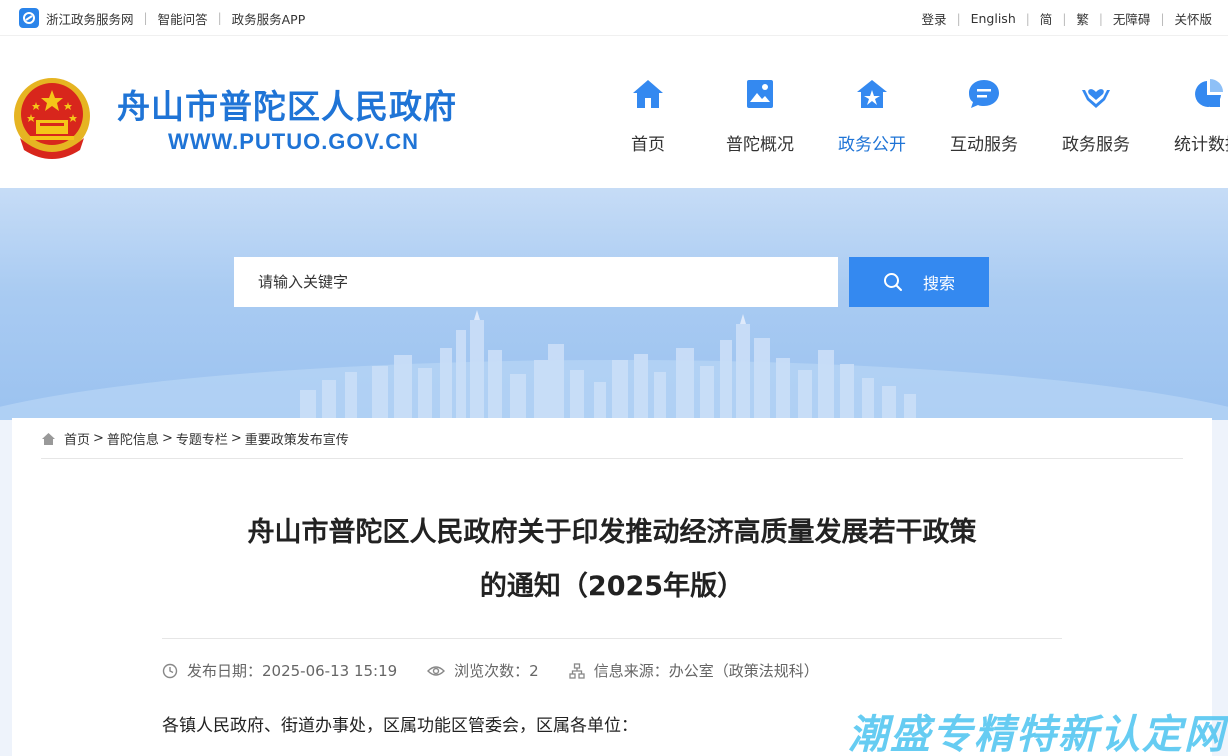 Image resolution: width=1228 pixels, height=756 pixels. What do you see at coordinates (496, 671) in the screenshot?
I see `view-count-text: 浏览次数：2` at bounding box center [496, 671].